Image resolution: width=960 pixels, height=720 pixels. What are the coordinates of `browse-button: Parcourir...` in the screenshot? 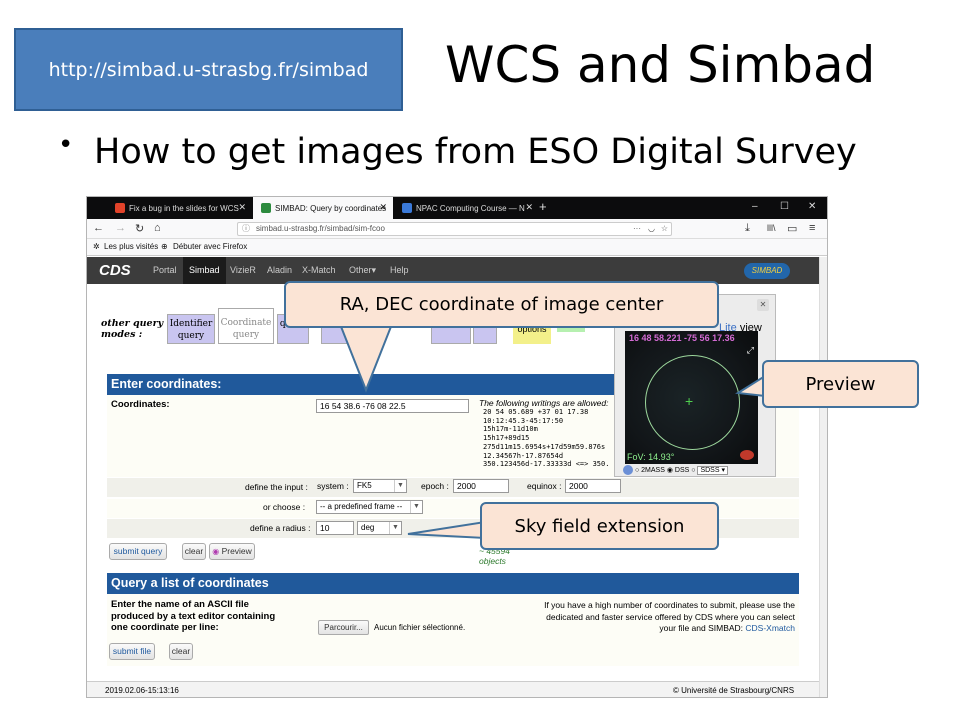 It's located at (343, 627).